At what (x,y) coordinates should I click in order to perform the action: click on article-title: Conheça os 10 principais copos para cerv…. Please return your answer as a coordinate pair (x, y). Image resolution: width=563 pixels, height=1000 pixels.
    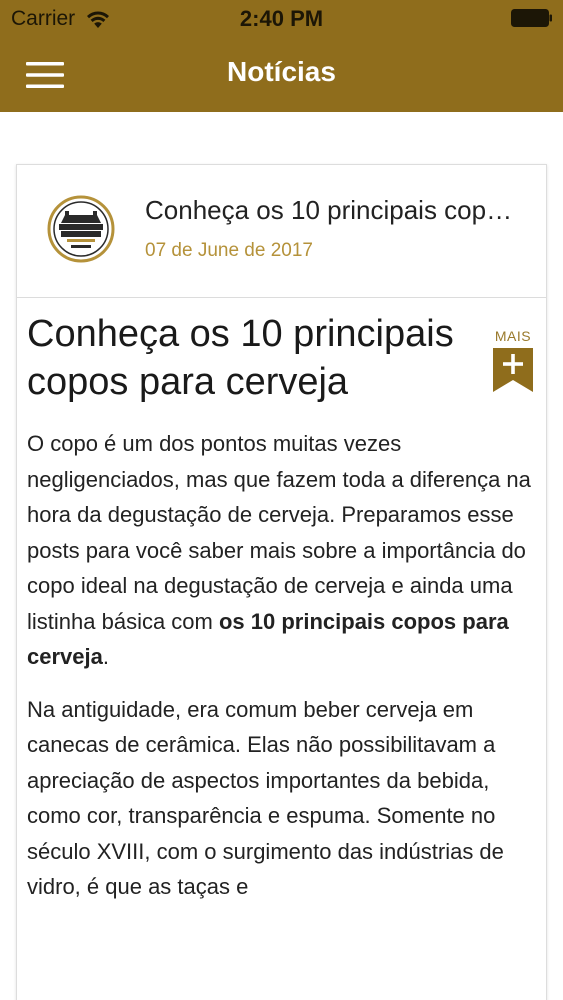
    Looking at the image, I should click on (240, 358).